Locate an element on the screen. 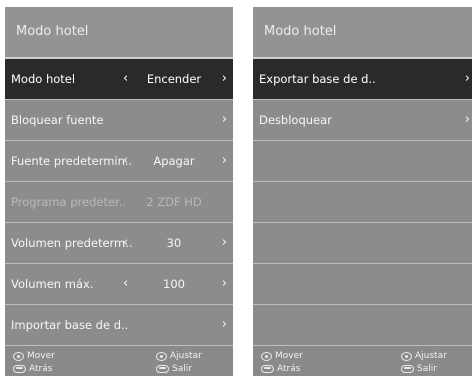 This screenshot has width=472, height=376. menu-item-label: Desbloquear is located at coordinates (295, 120).